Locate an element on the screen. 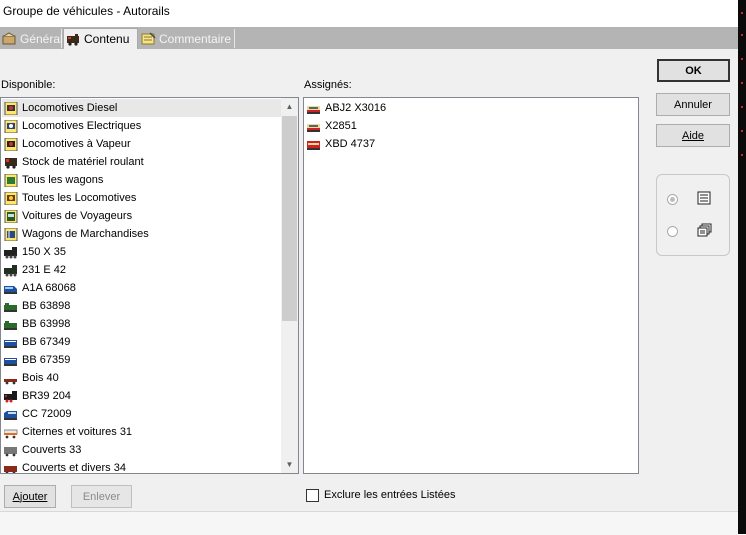  available-label: Disponible: is located at coordinates (28, 85).